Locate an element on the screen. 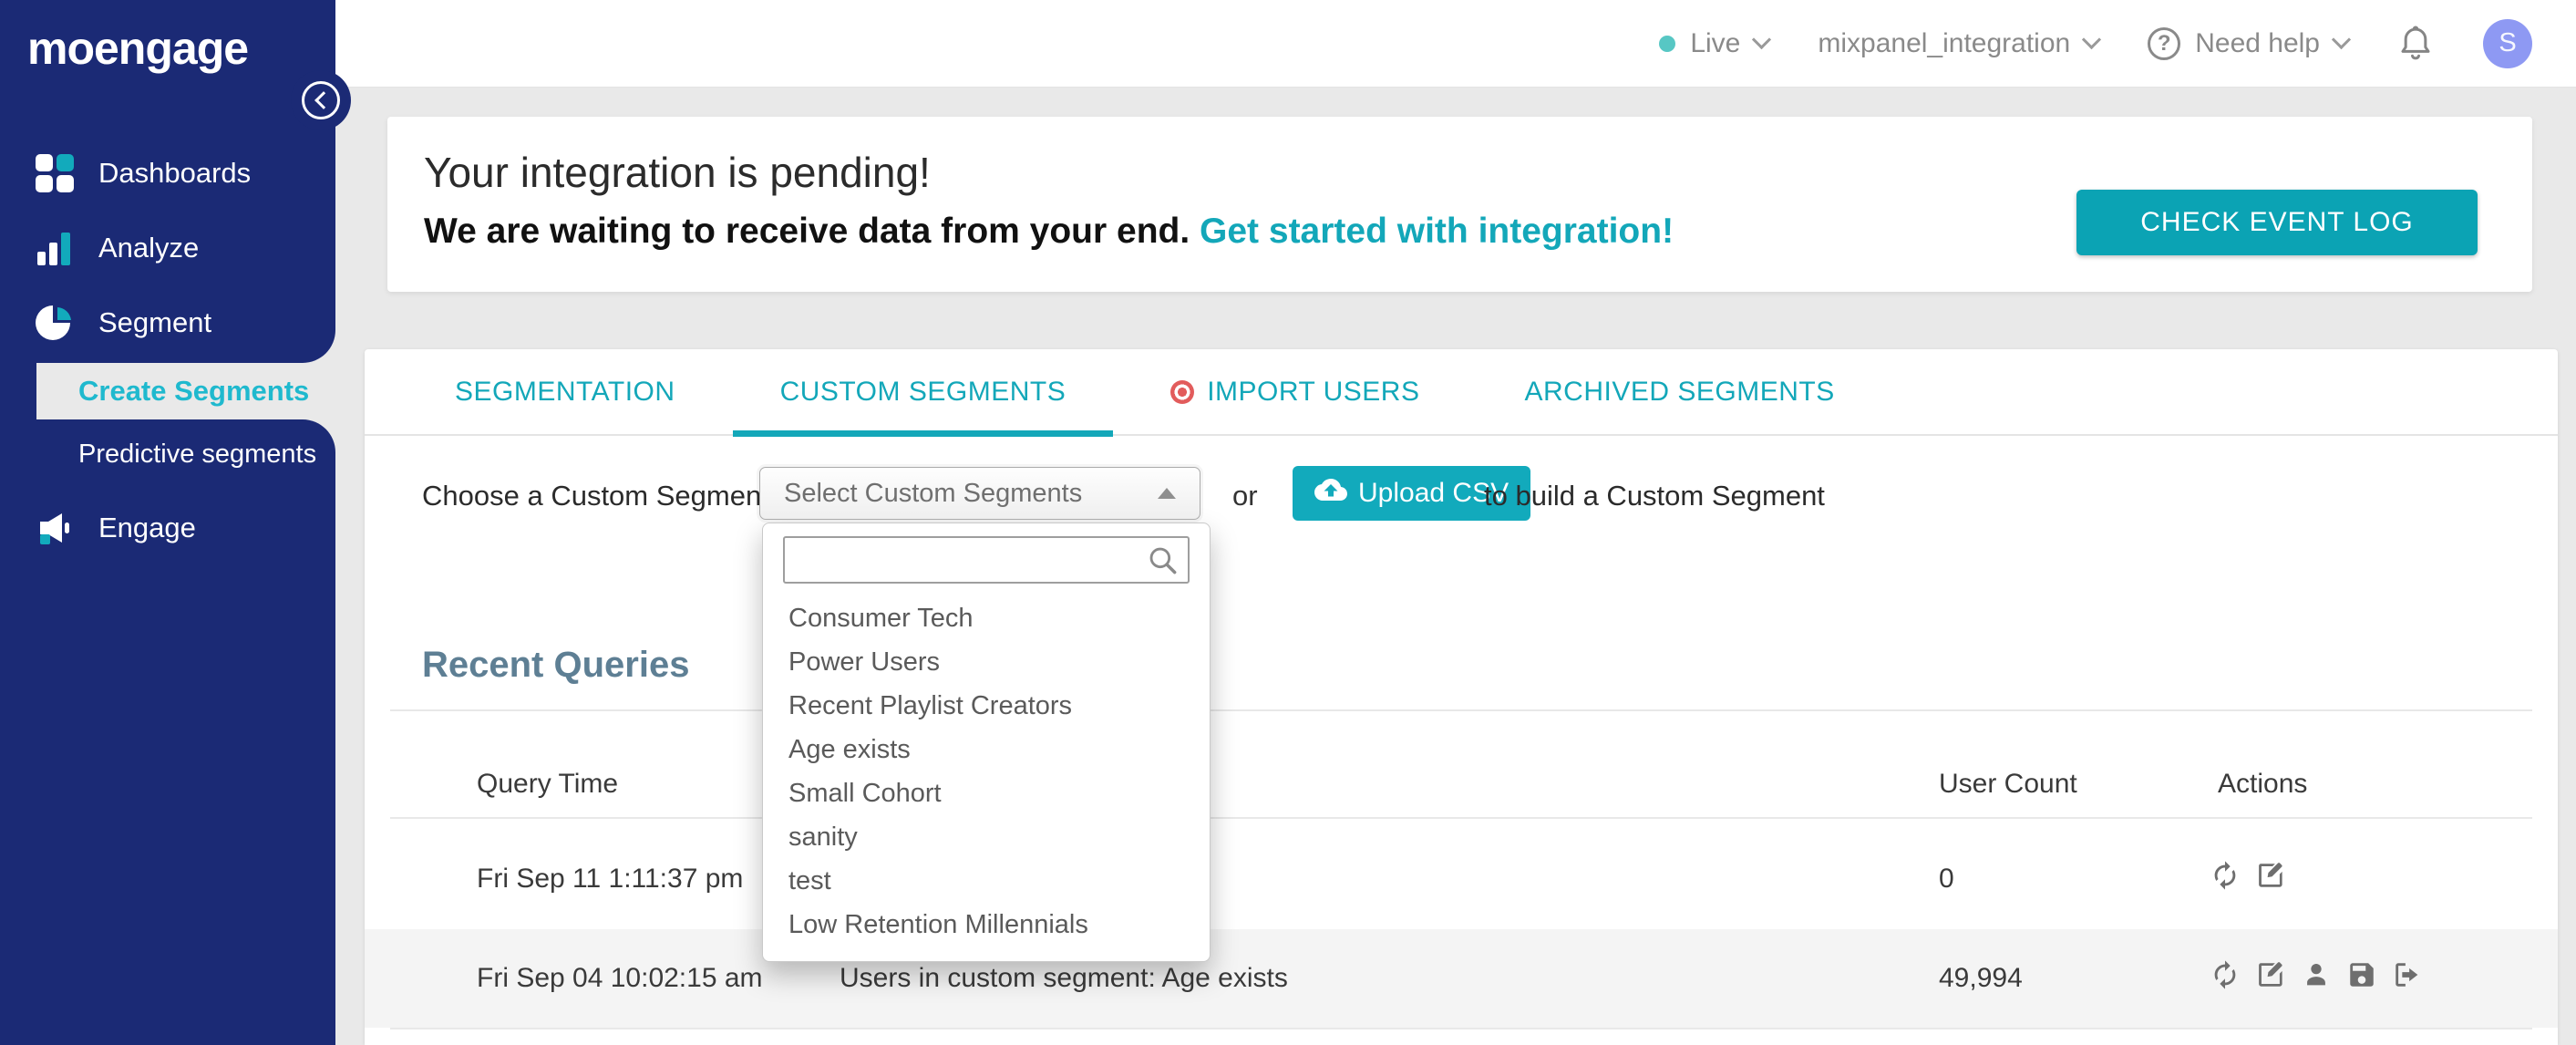 The width and height of the screenshot is (2576, 1045). dropdown-option: test is located at coordinates (987, 881).